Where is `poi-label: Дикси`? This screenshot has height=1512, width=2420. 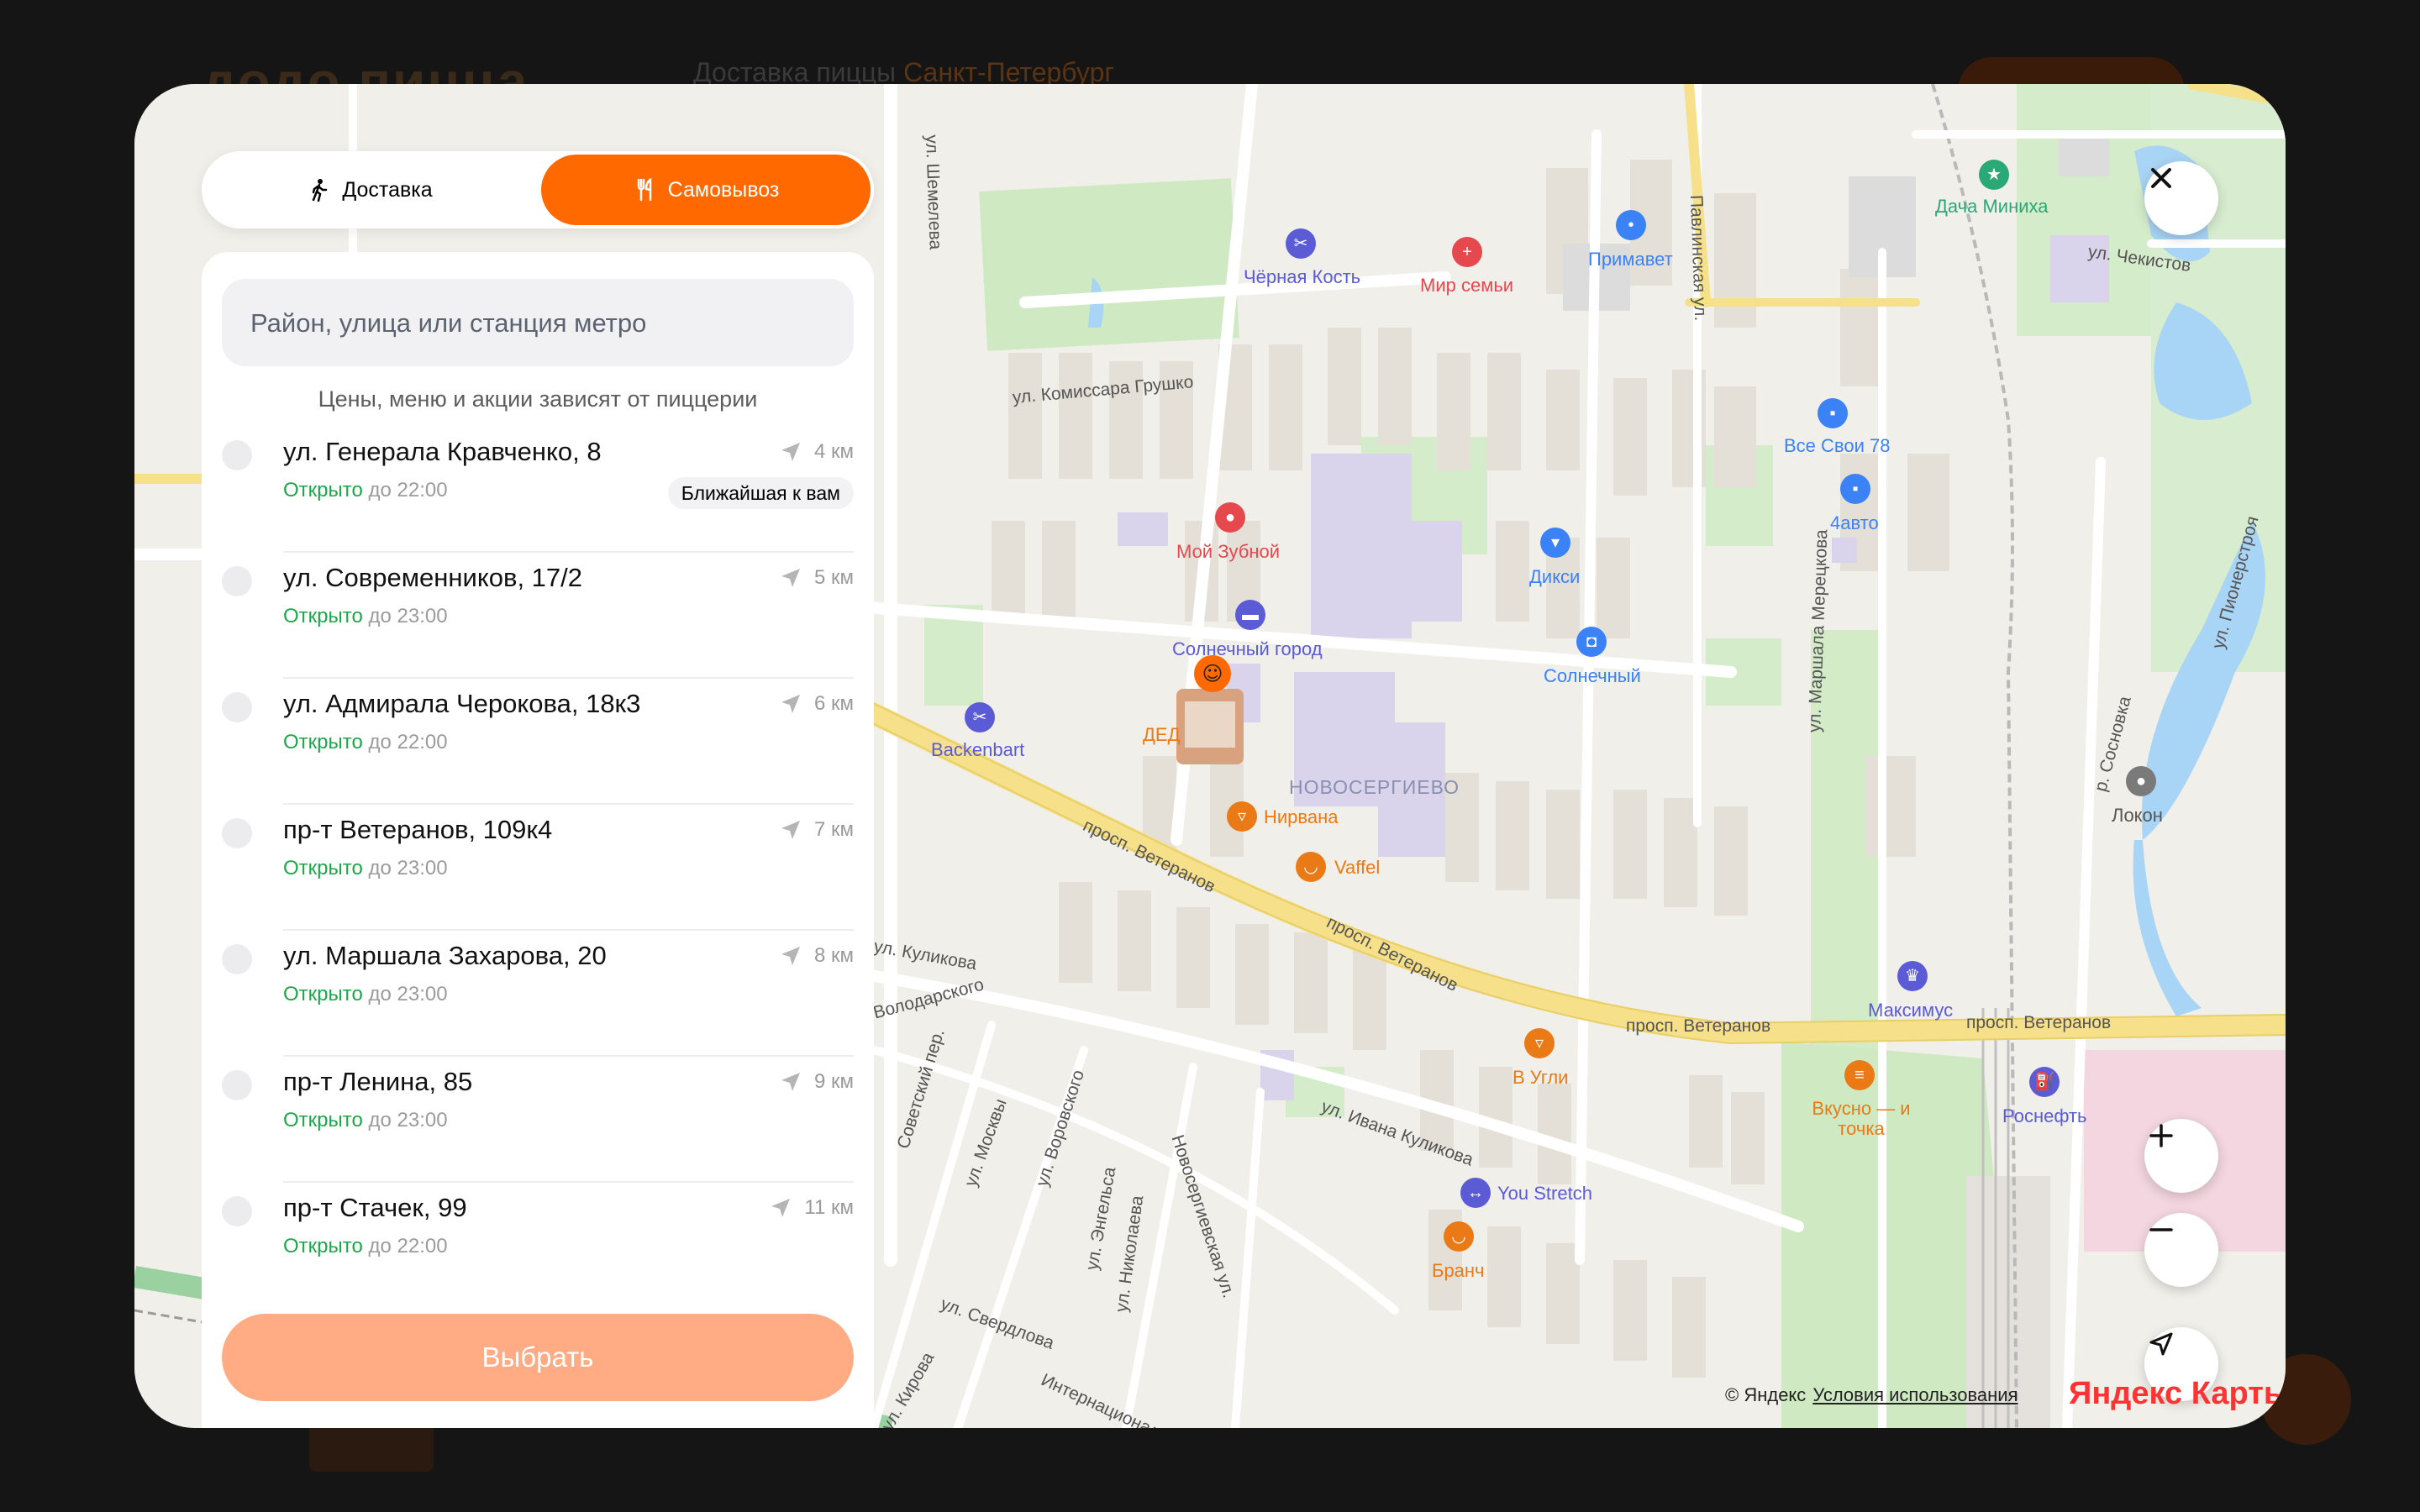
poi-label: Дикси is located at coordinates (1555, 577).